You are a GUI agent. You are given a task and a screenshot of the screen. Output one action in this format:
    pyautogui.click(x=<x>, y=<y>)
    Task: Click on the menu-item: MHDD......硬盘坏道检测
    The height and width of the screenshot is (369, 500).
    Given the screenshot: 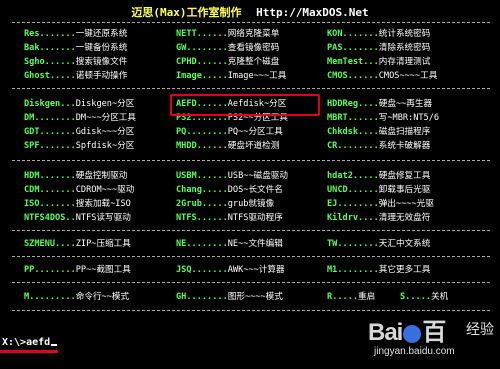 What is the action you would take?
    pyautogui.click(x=250, y=146)
    